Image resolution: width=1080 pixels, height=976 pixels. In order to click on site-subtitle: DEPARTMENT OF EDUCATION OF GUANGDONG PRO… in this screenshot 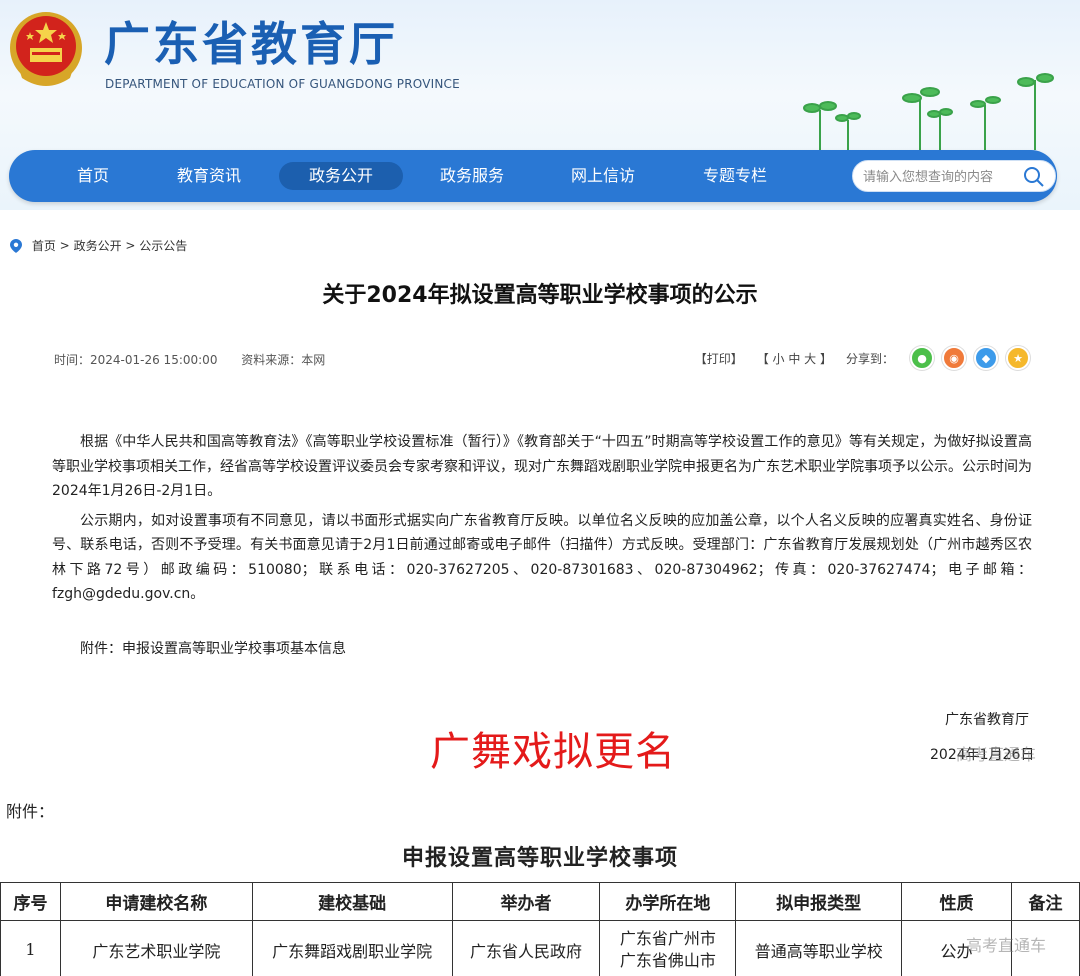, I will do `click(282, 84)`.